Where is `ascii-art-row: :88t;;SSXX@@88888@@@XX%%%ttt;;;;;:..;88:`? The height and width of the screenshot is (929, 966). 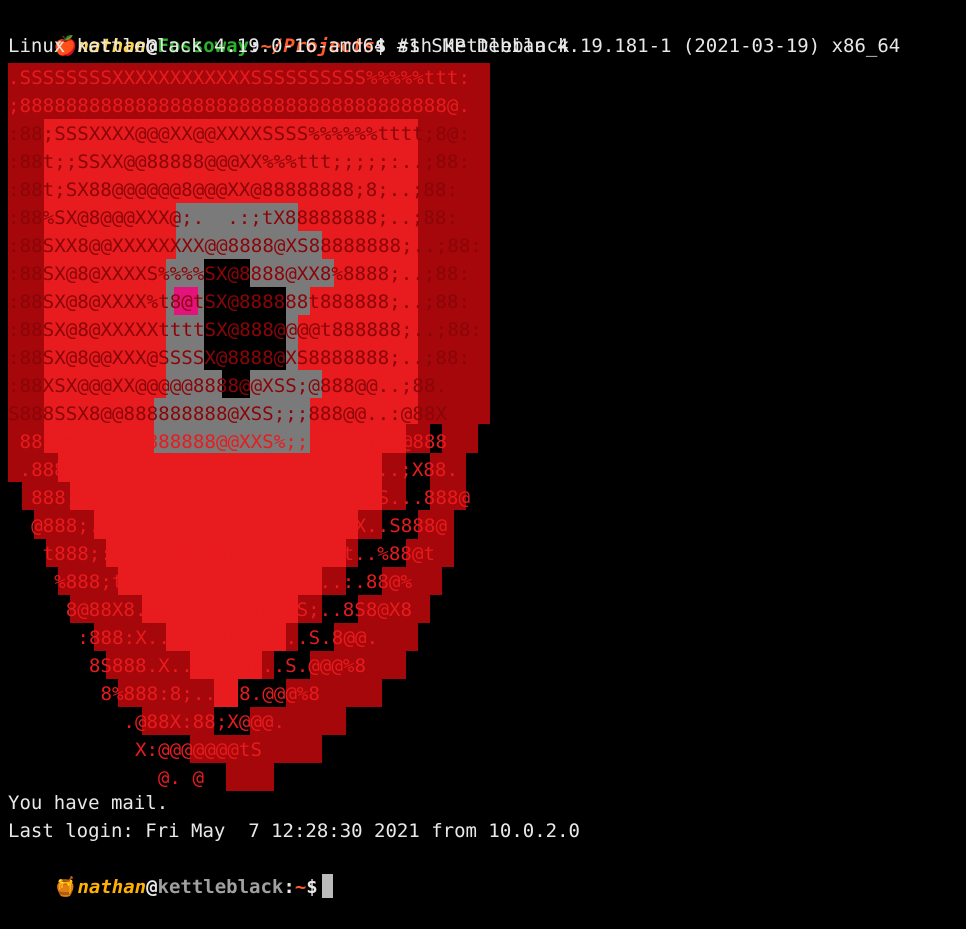
ascii-art-row: :88t;;SSXX@@88888@@@XX%%%ttt;;;;;:..;88: is located at coordinates (239, 162).